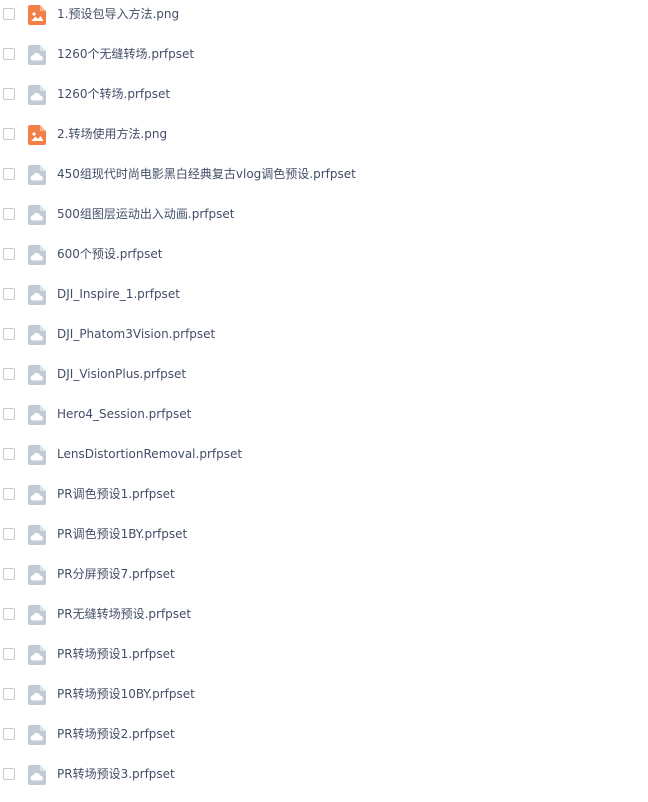  I want to click on file-row: PR转场预设3.prfpset, so click(324, 775).